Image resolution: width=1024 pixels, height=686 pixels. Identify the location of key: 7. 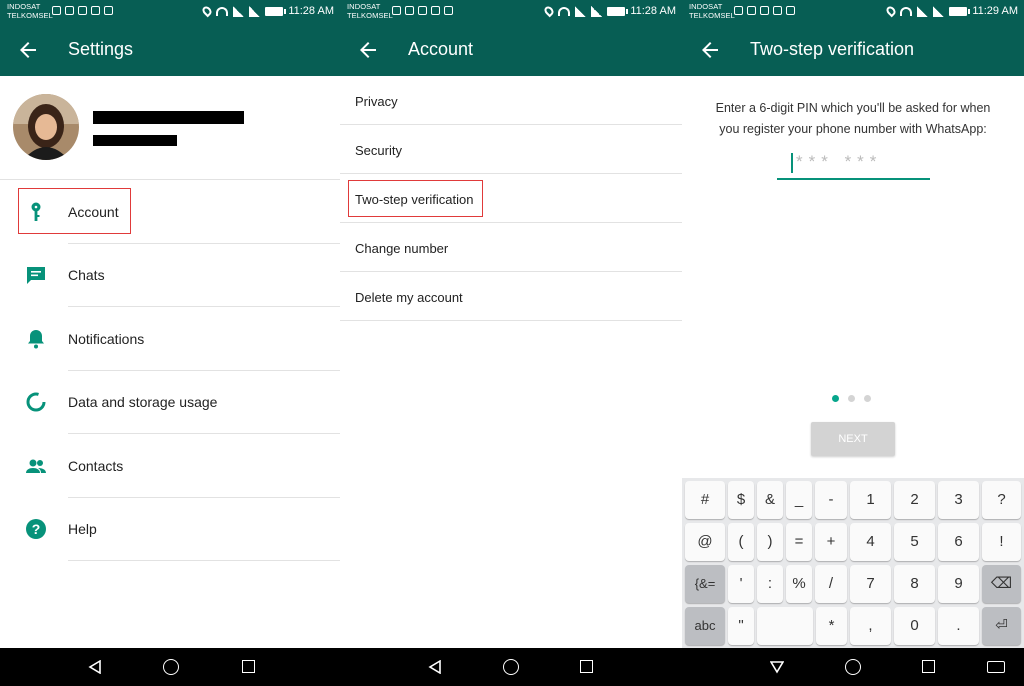
(870, 584).